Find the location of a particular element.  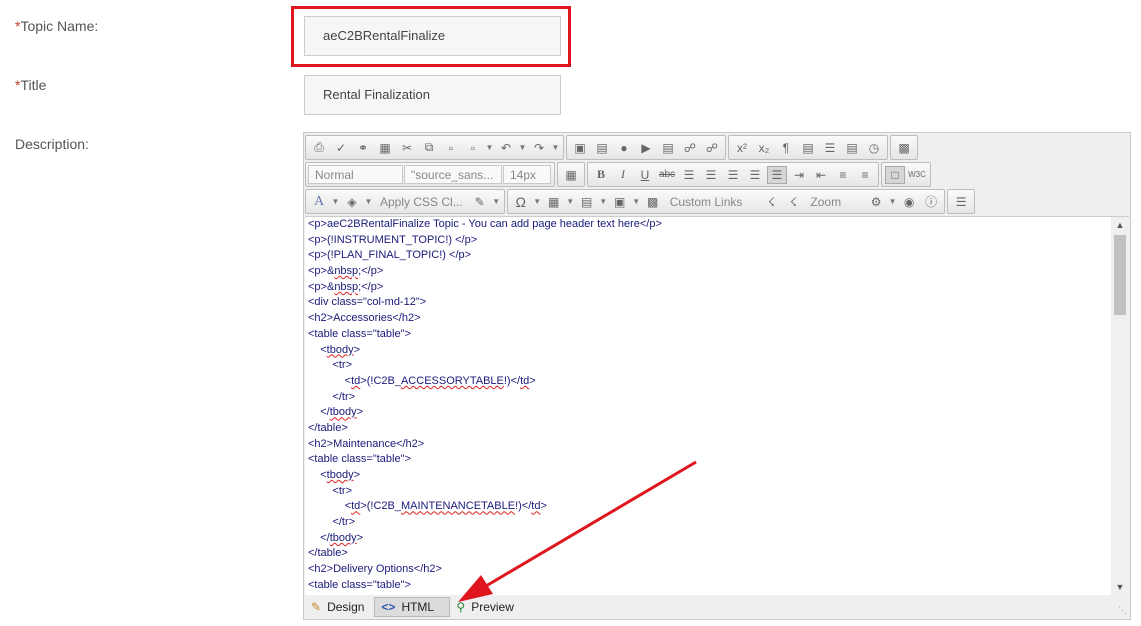

title-input: Rental Finalization is located at coordinates (432, 95).